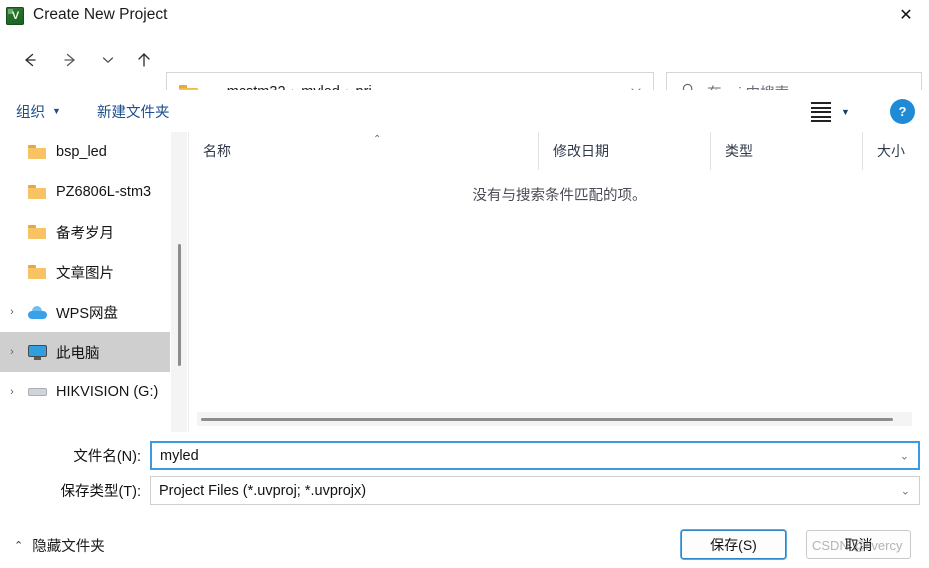  I want to click on save-button: 保存(S), so click(733, 544).